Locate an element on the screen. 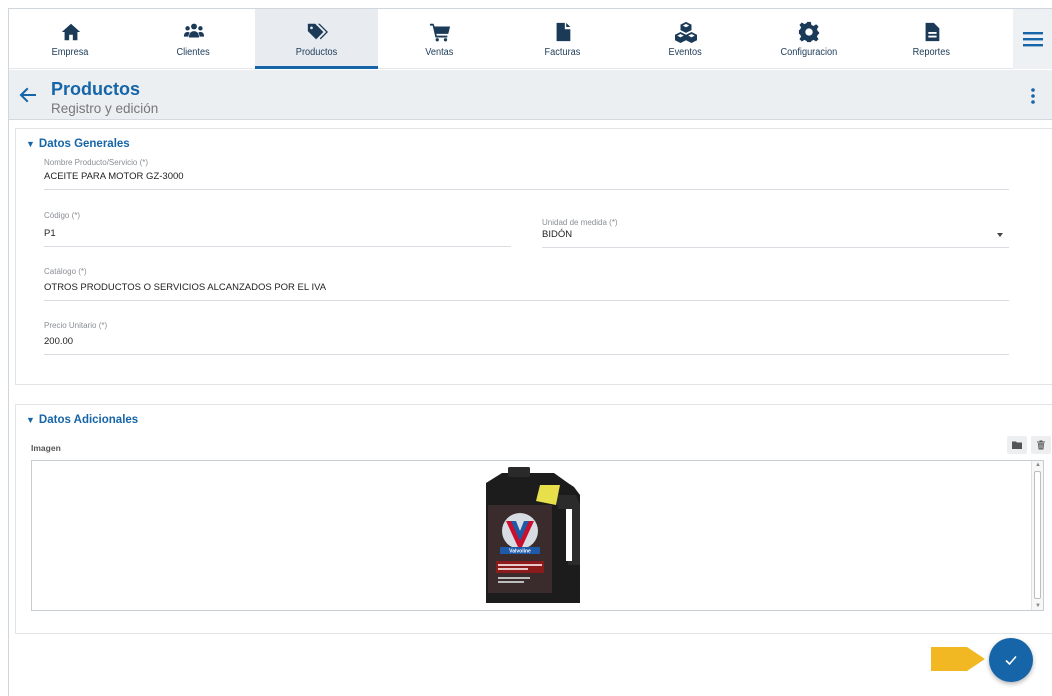 The width and height of the screenshot is (1052, 696). field-label: Código (*) is located at coordinates (62, 215).